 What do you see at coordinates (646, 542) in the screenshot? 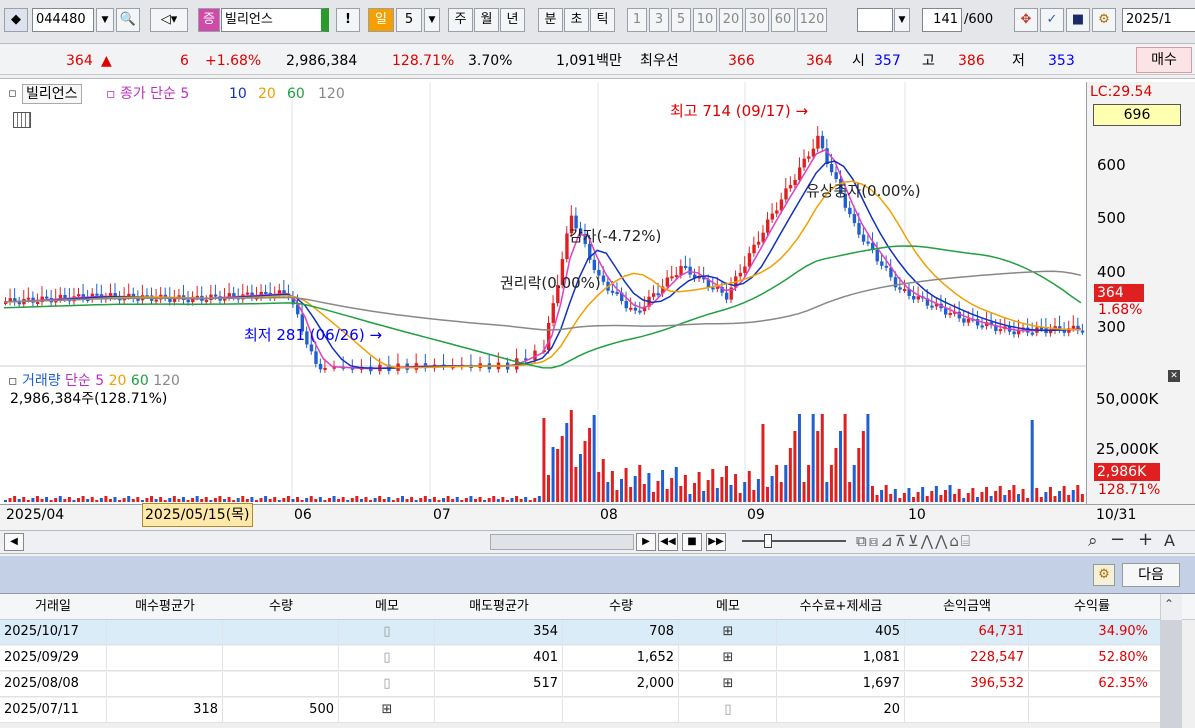
I see `play-icon: ▶` at bounding box center [646, 542].